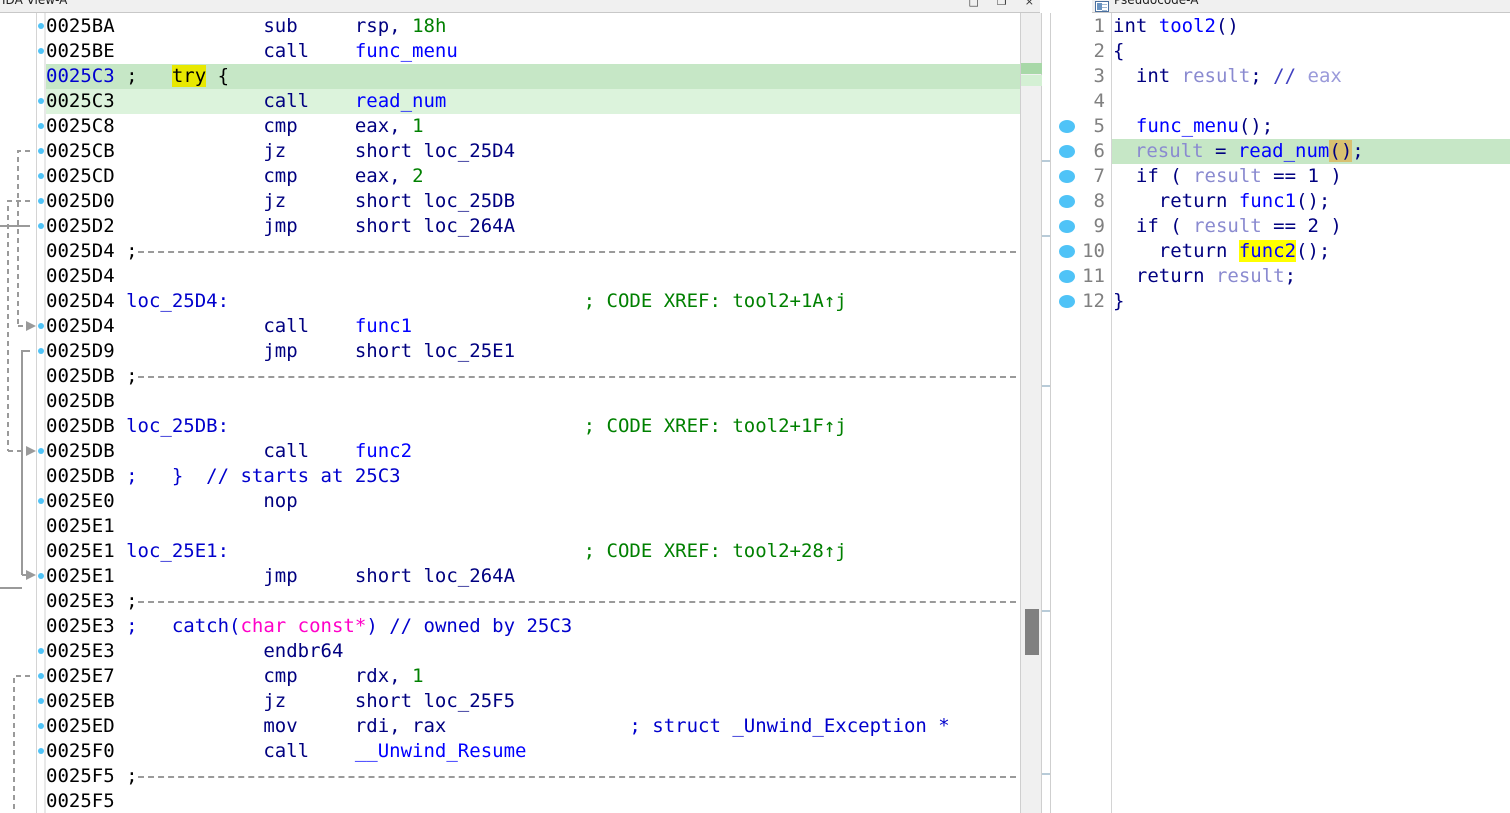  I want to click on disassembly-line: 0025D2 jmp short loc_264A, so click(533, 226).